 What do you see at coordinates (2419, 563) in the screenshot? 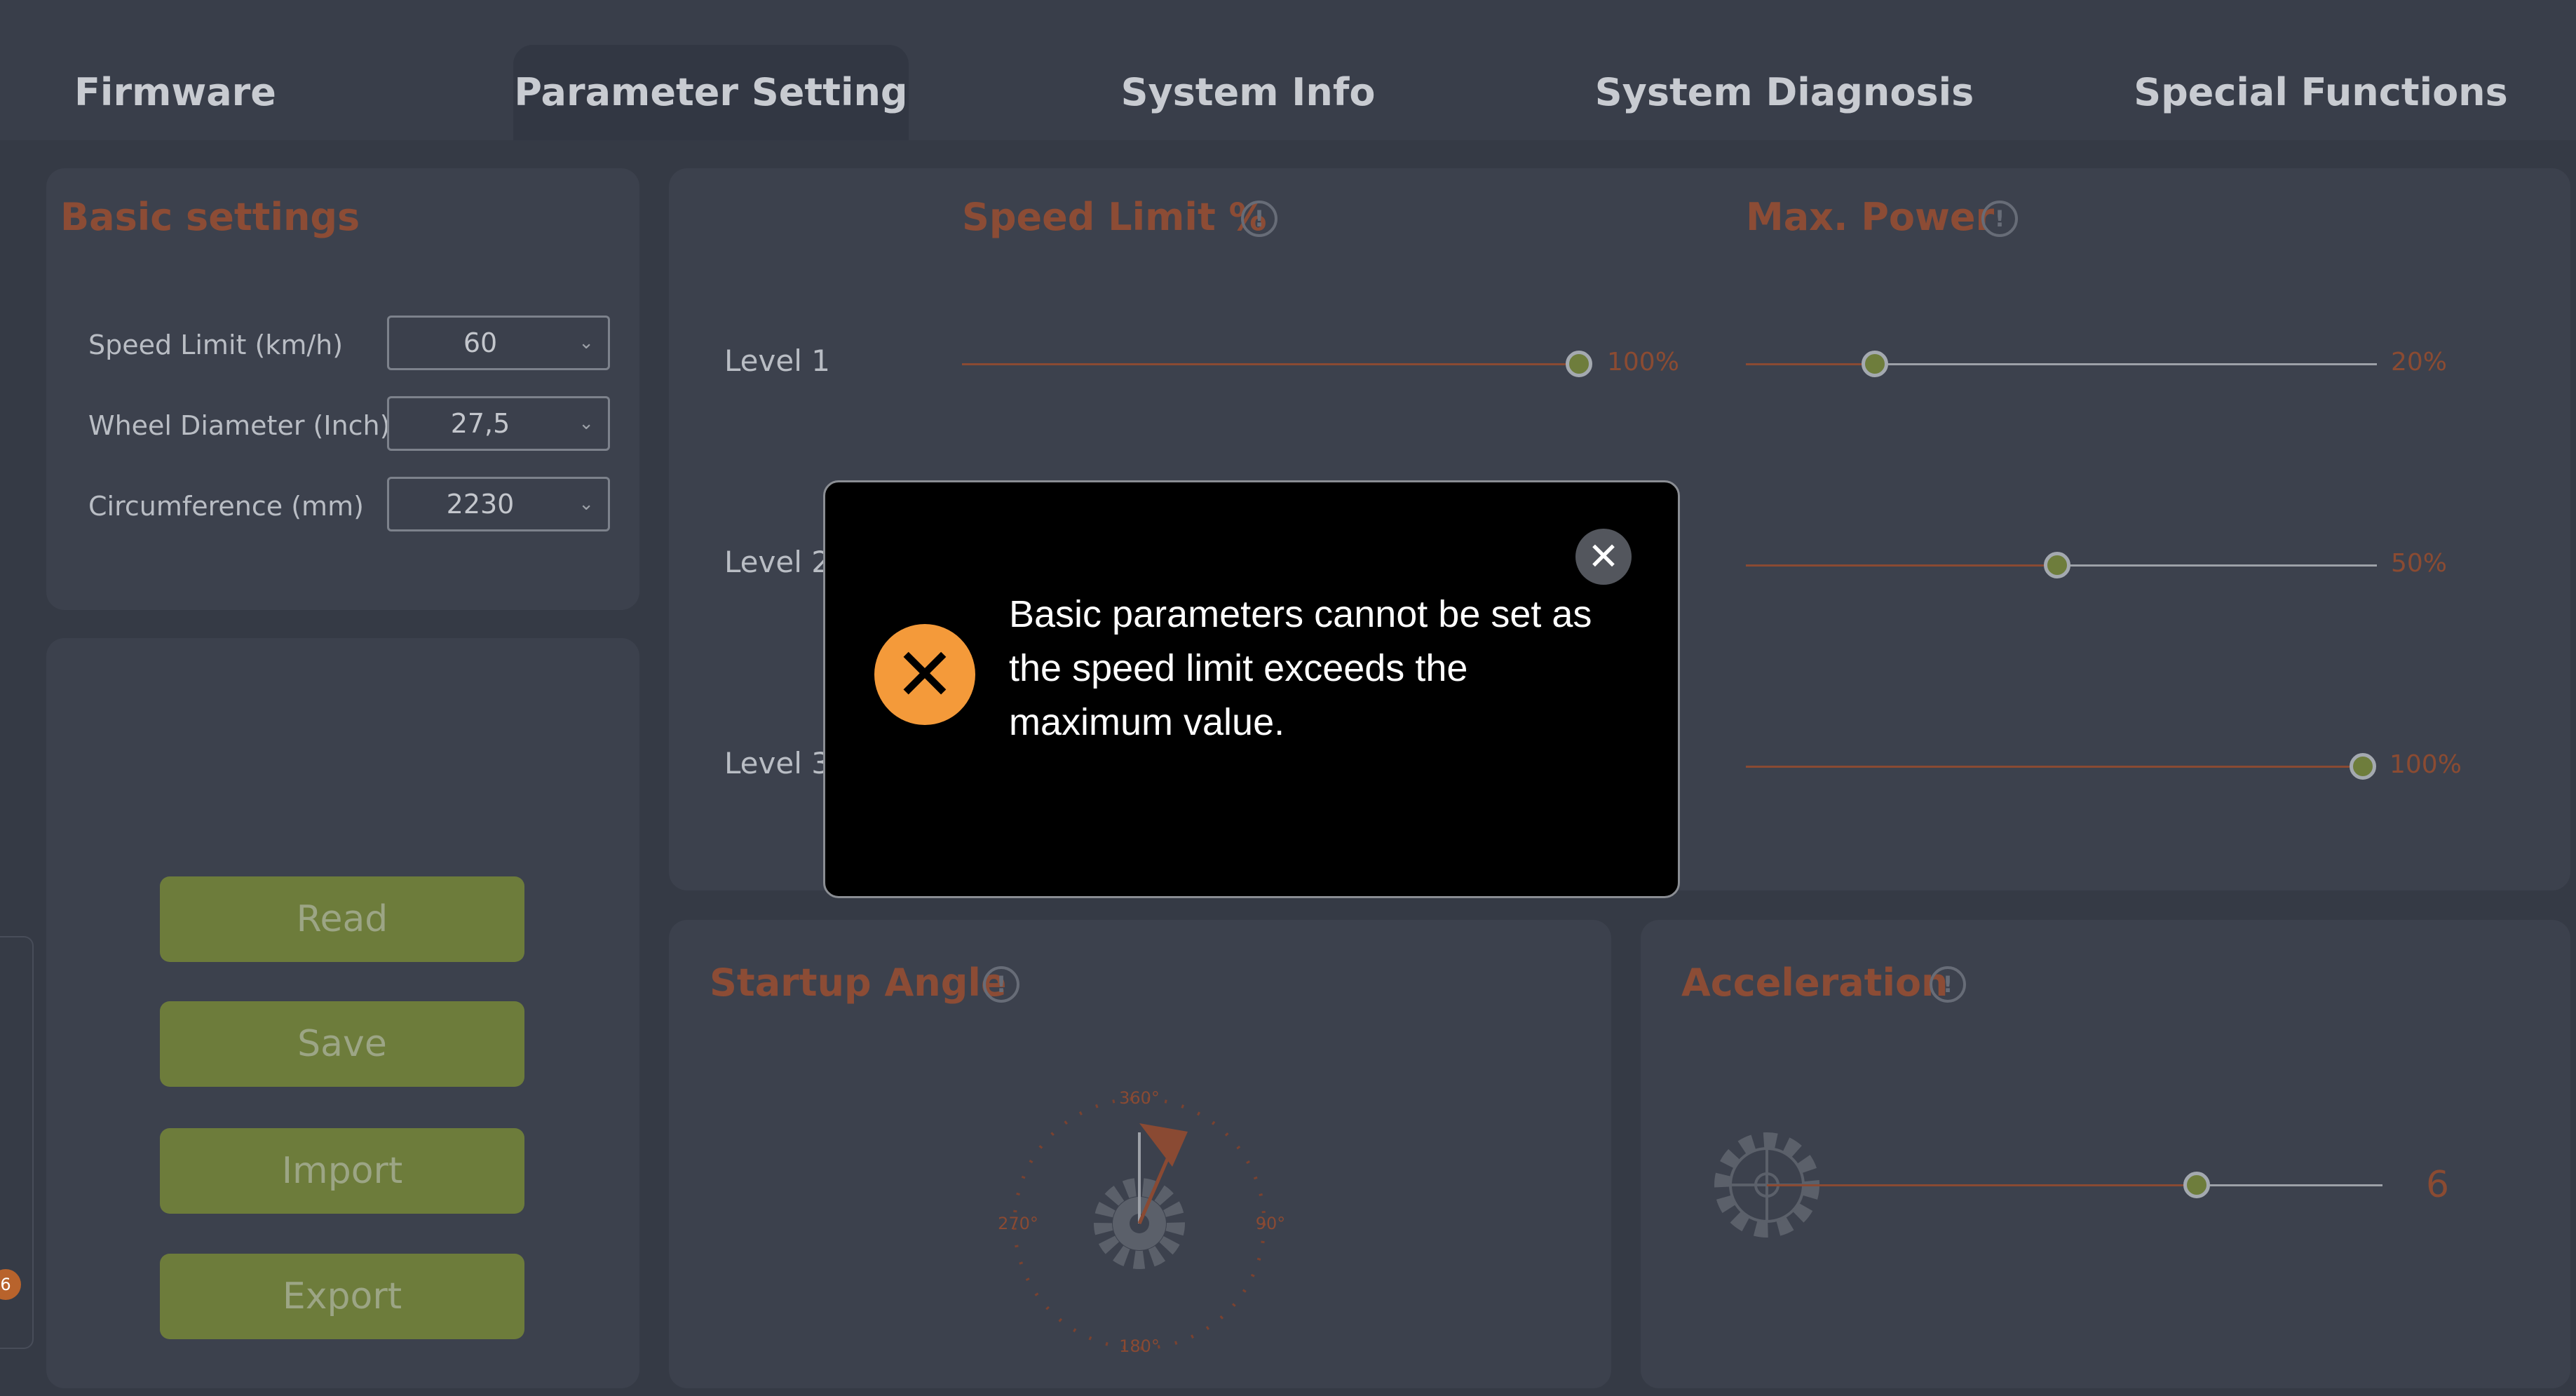
I see `level-2-power-value: 50%` at bounding box center [2419, 563].